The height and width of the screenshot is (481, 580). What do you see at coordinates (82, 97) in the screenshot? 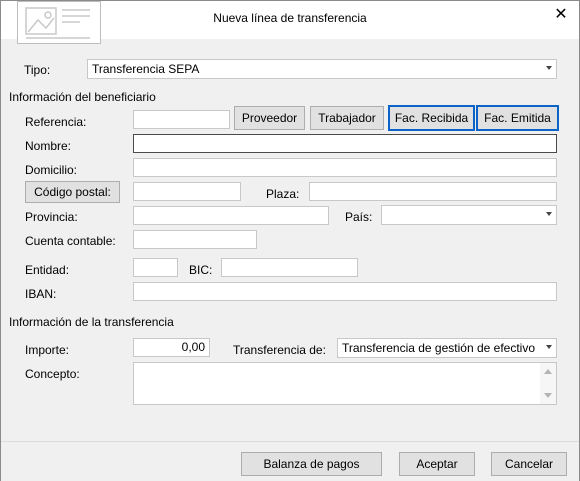
I see `beneficiario-section-title: Información del beneficiario` at bounding box center [82, 97].